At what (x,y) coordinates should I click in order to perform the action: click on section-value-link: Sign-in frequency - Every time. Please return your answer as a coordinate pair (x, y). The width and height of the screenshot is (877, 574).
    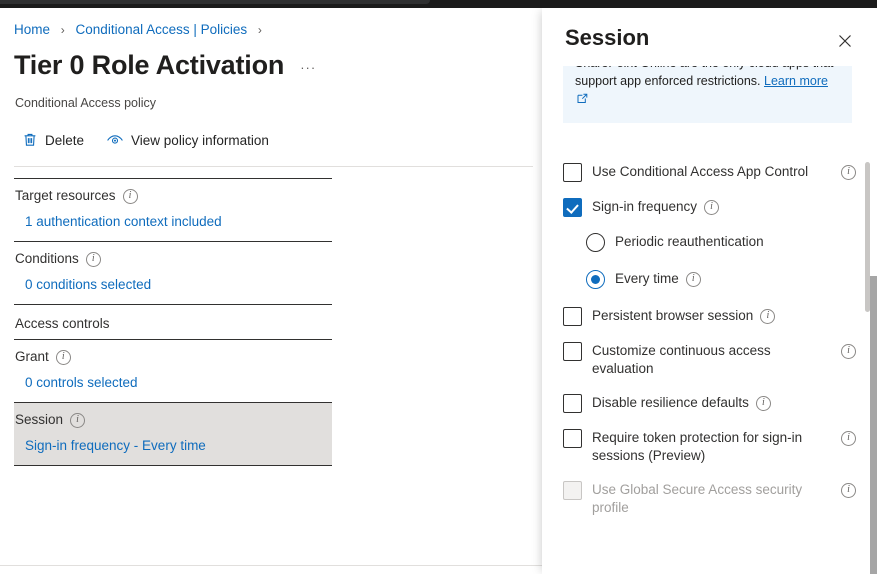
    Looking at the image, I should click on (178, 446).